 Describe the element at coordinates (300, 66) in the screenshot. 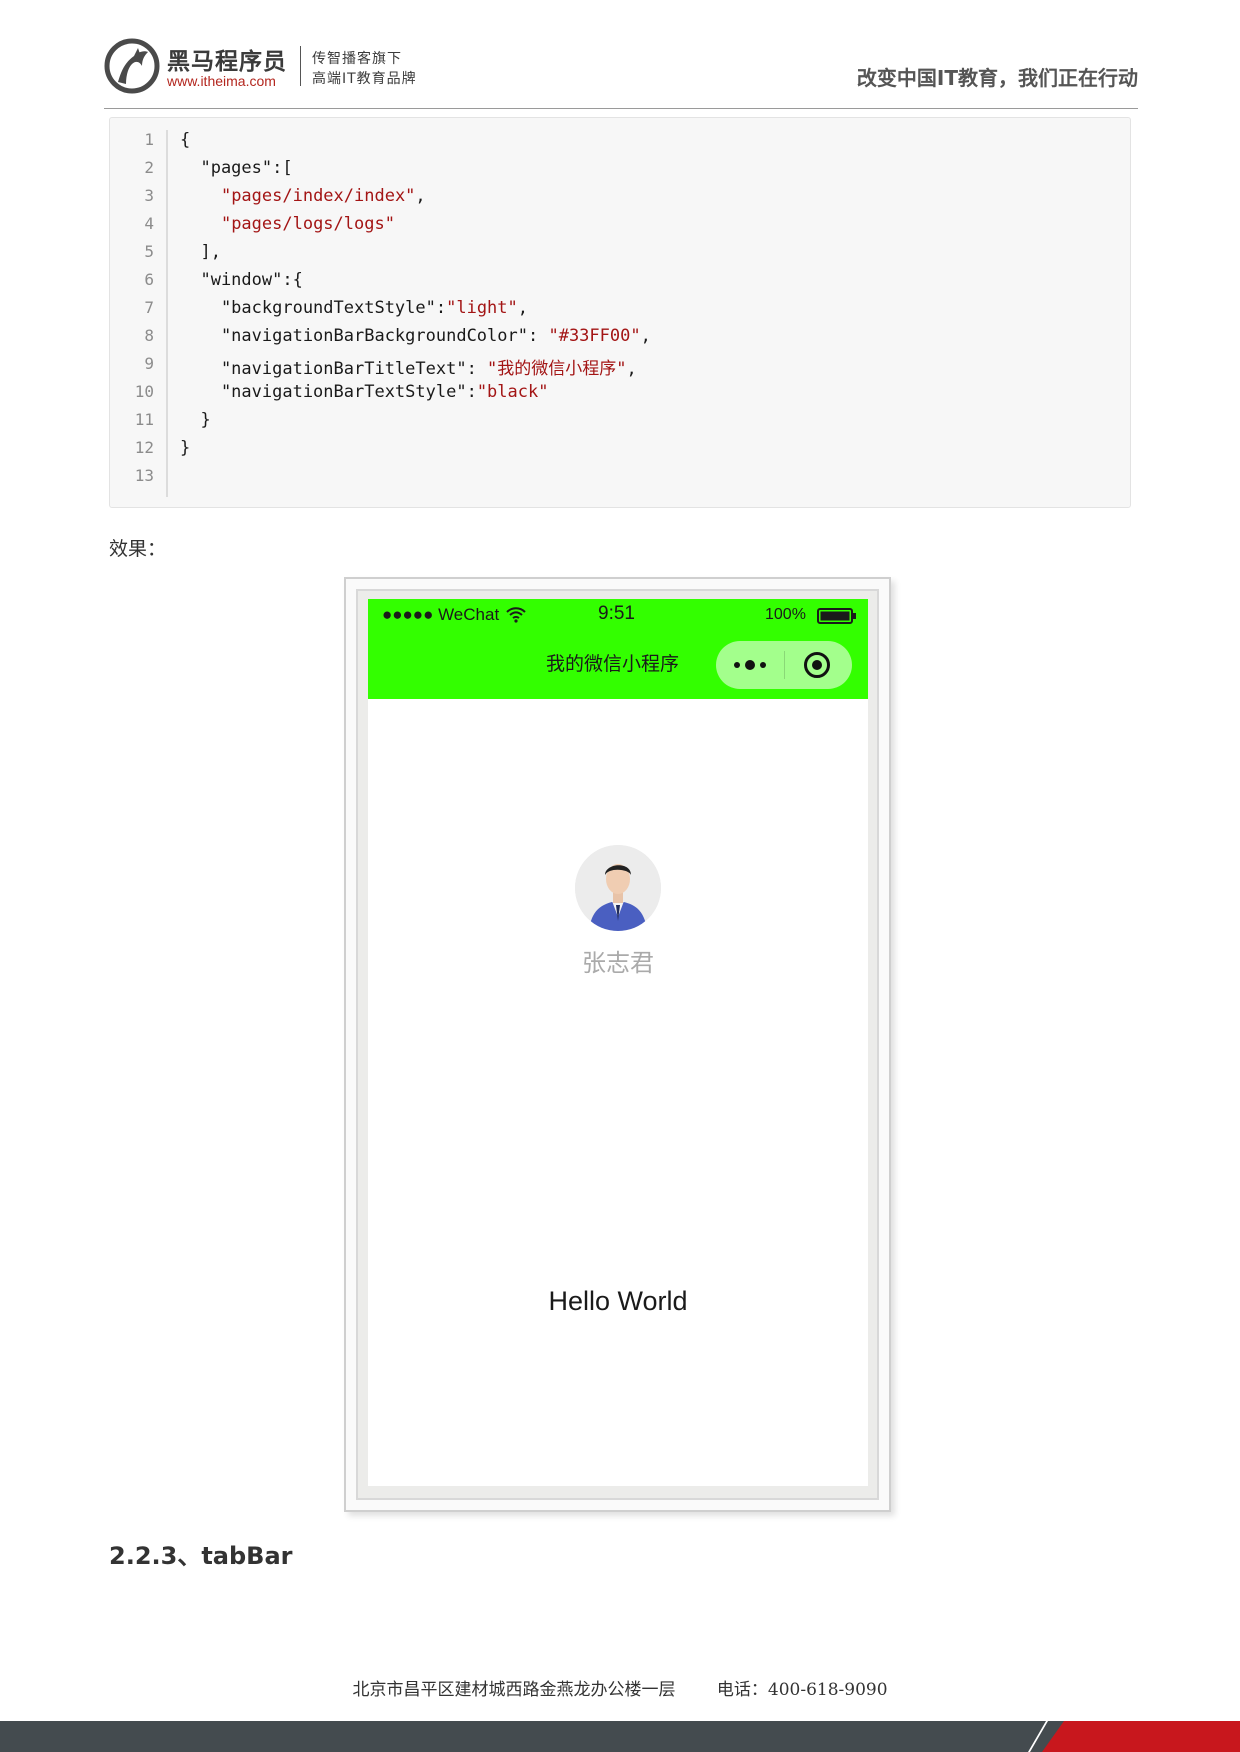

I see `brand-divider` at that location.